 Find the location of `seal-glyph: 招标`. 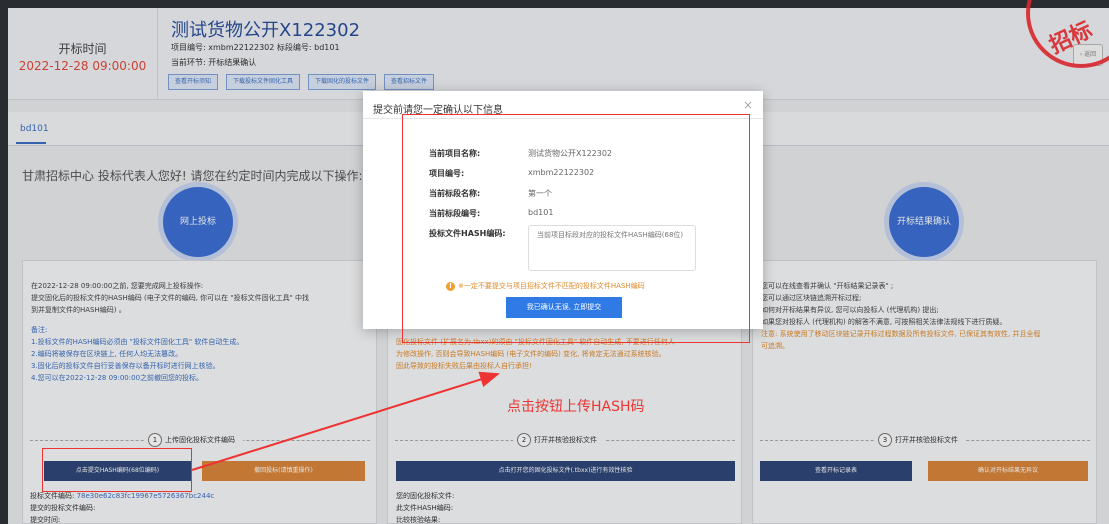

seal-glyph: 招标 is located at coordinates (1071, 38).